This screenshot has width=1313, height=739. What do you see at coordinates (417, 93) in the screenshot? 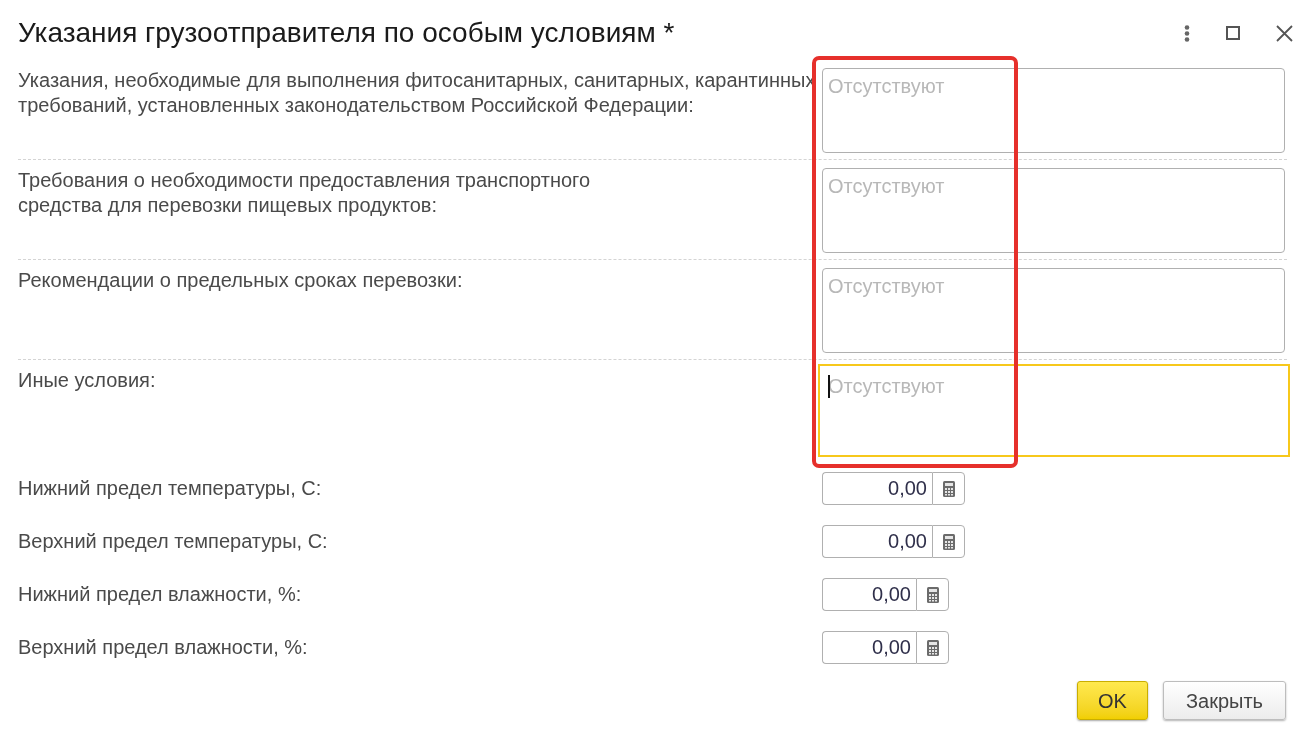
I see `field-label: Указания, необходимые для выполнения фитосанитарных, санитарных, карантинных требований, установленных законодательством Российской Федерации:` at bounding box center [417, 93].